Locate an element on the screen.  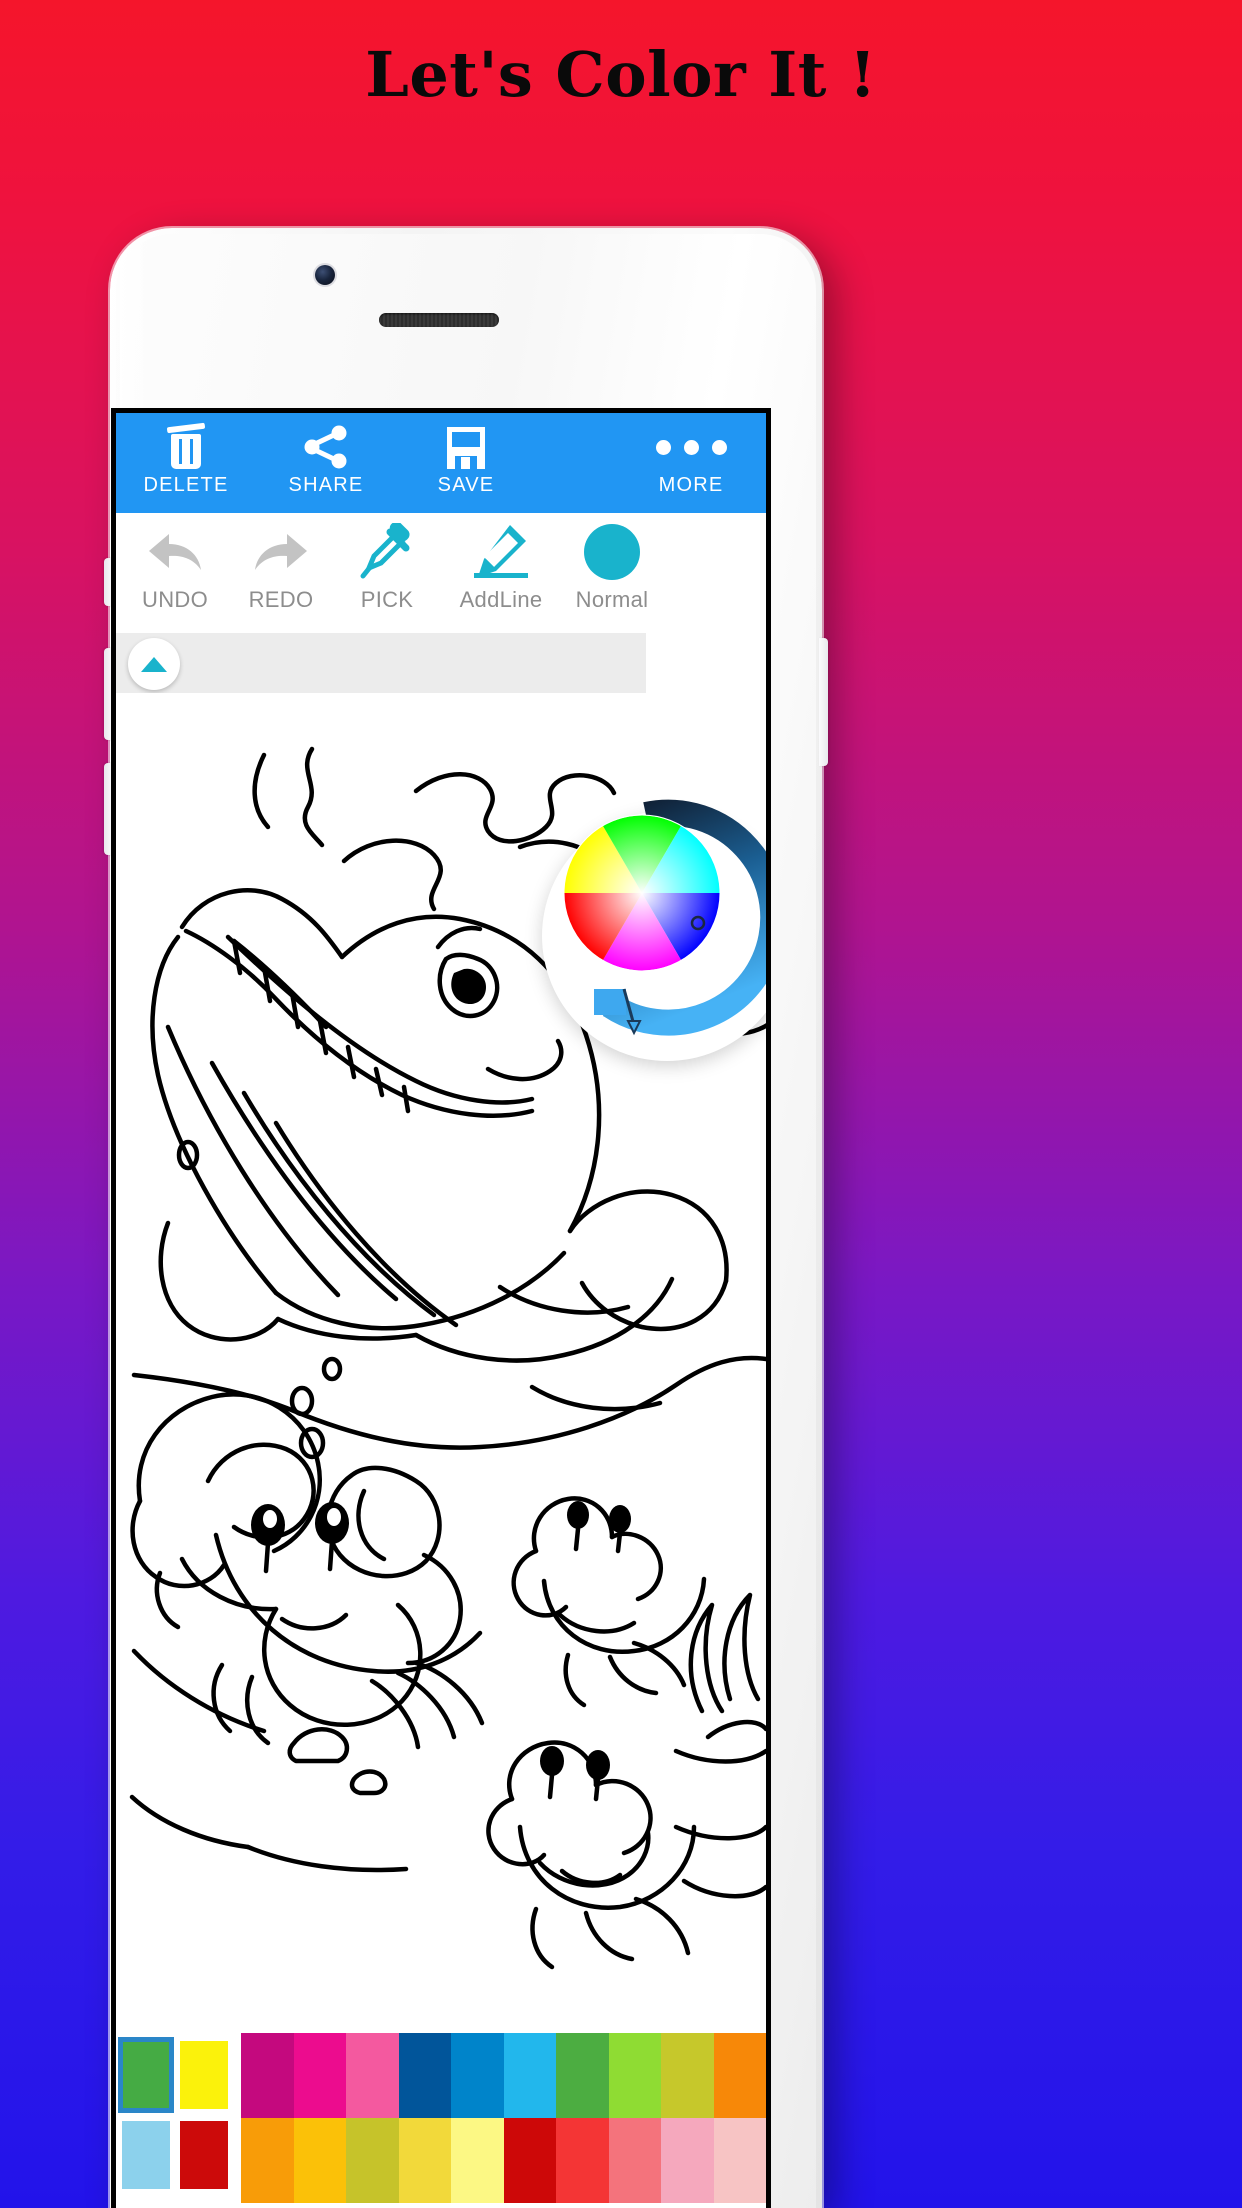
hue-saturation-wheel is located at coordinates (642, 893).